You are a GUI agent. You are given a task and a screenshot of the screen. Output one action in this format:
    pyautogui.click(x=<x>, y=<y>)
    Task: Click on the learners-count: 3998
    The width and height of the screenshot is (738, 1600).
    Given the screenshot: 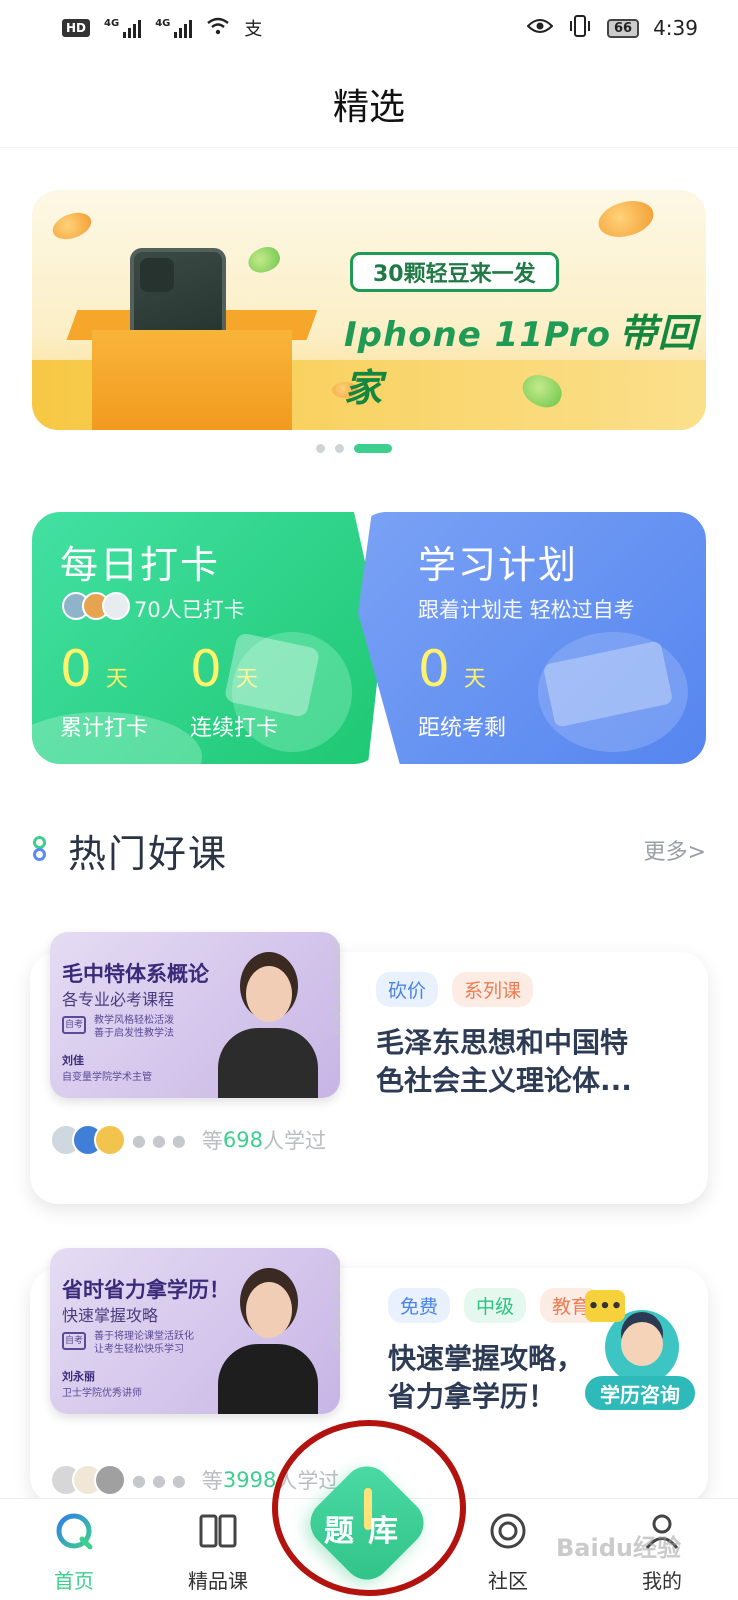 What is the action you would take?
    pyautogui.click(x=249, y=1480)
    